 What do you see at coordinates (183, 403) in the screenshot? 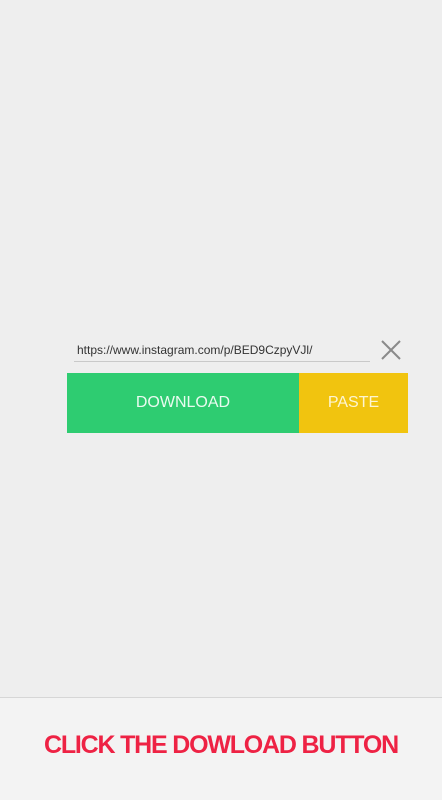
I see `download-button: DOWNLOAD` at bounding box center [183, 403].